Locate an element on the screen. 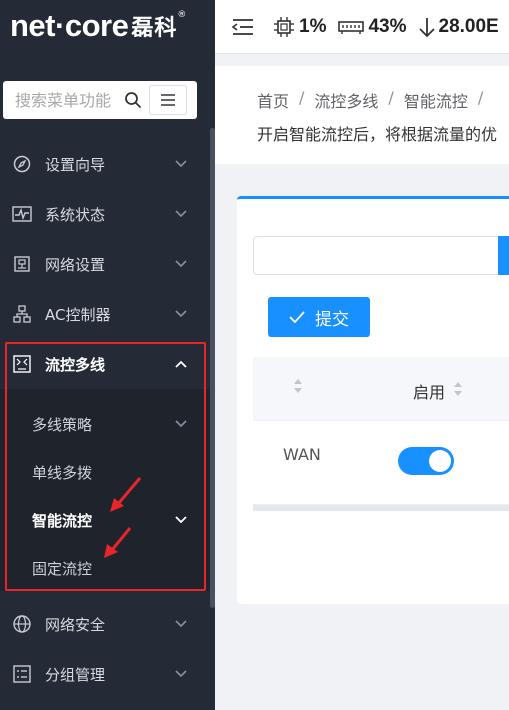 The image size is (509, 710). submit-button: 提交 is located at coordinates (319, 317).